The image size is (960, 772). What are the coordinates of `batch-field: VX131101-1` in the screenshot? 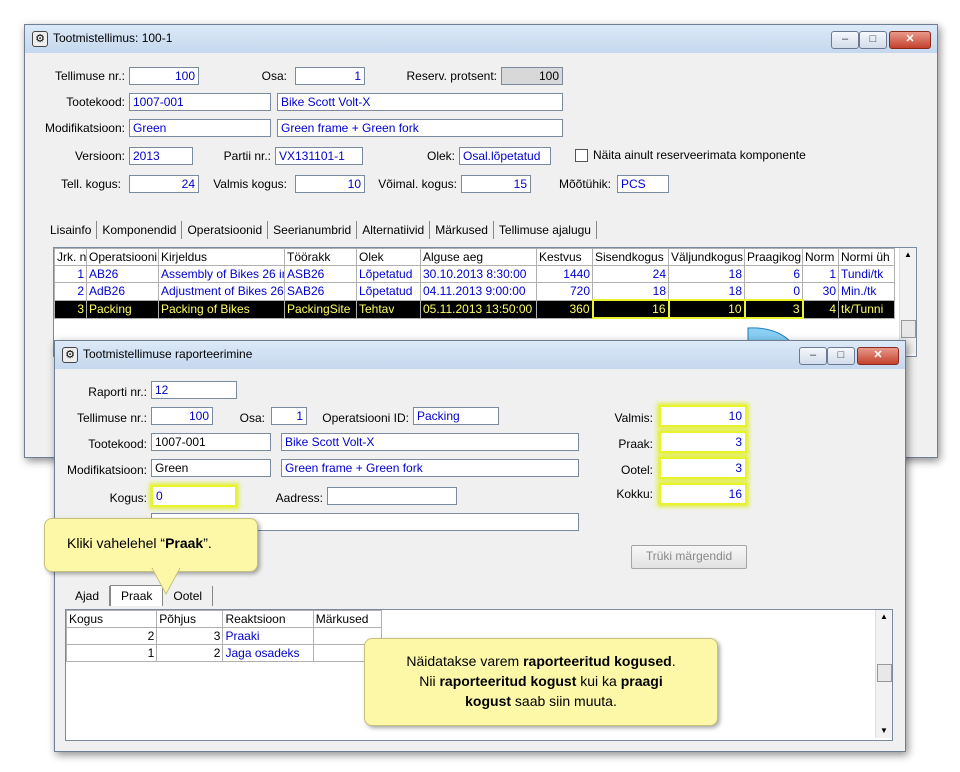 It's located at (319, 156).